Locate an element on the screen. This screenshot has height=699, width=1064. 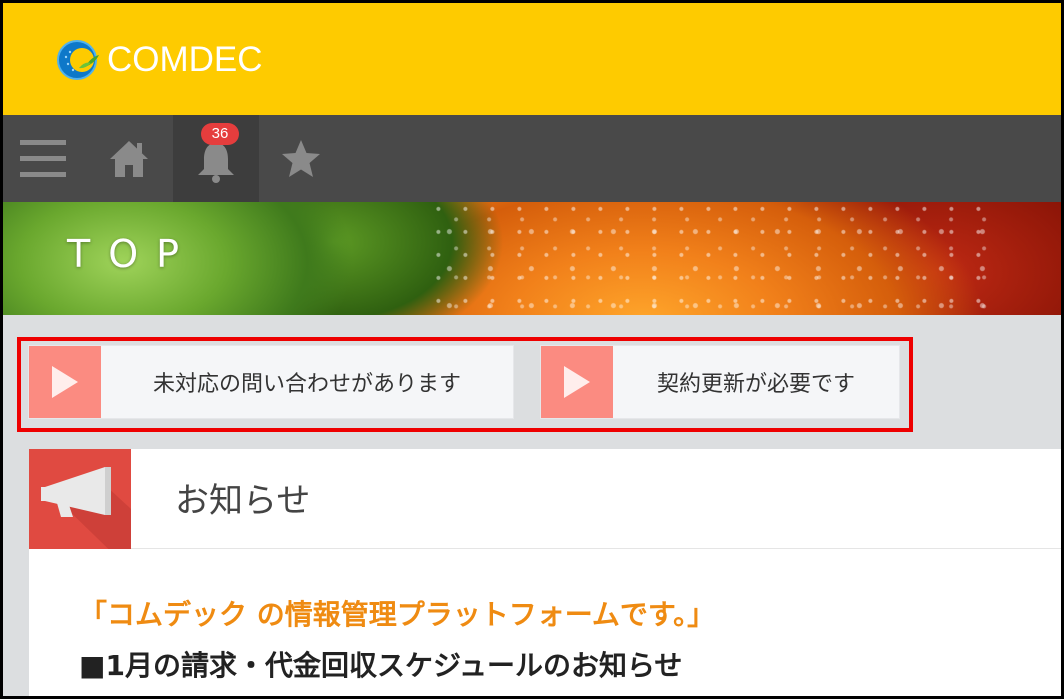
notice-headline: 「コムデック の情報管理プラットフォームです。」 is located at coordinates (397, 614).